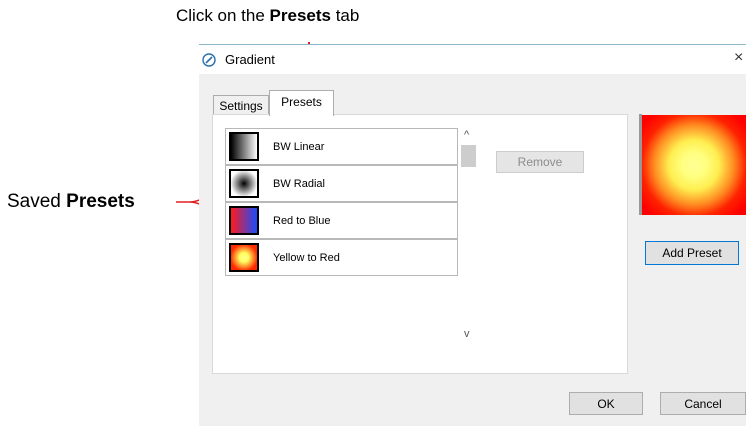 The image size is (746, 426). What do you see at coordinates (468, 156) in the screenshot?
I see `scroll-thumb` at bounding box center [468, 156].